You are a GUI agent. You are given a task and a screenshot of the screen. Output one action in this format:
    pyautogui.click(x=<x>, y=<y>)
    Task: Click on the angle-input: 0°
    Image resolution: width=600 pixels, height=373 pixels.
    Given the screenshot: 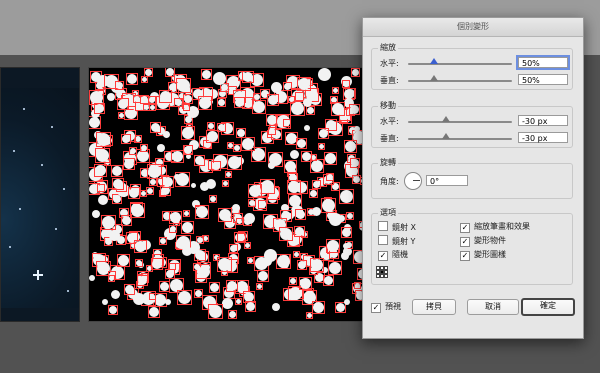 What is the action you would take?
    pyautogui.click(x=447, y=180)
    